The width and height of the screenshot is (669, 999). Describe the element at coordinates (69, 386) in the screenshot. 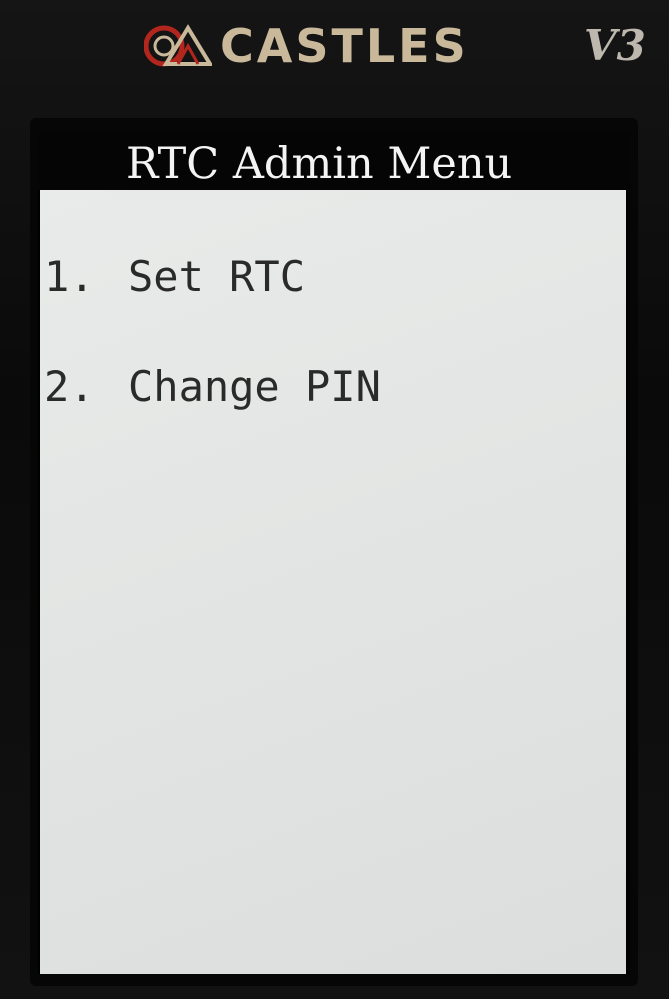

I see `menu-item-number: 2.` at that location.